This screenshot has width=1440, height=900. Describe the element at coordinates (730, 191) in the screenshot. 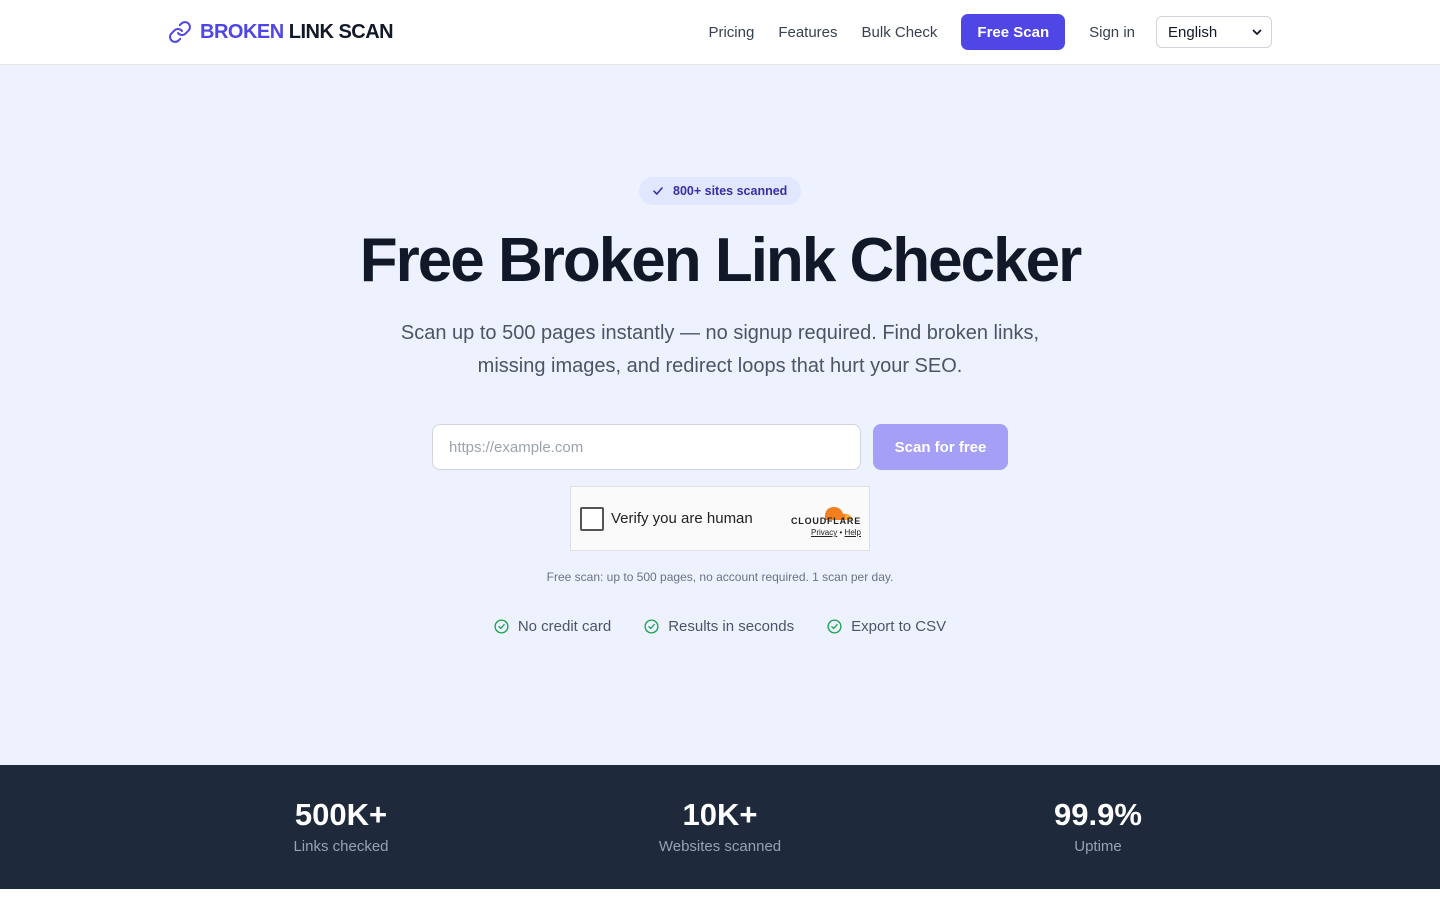

I see `badge-text: 800+ sites scanned` at that location.